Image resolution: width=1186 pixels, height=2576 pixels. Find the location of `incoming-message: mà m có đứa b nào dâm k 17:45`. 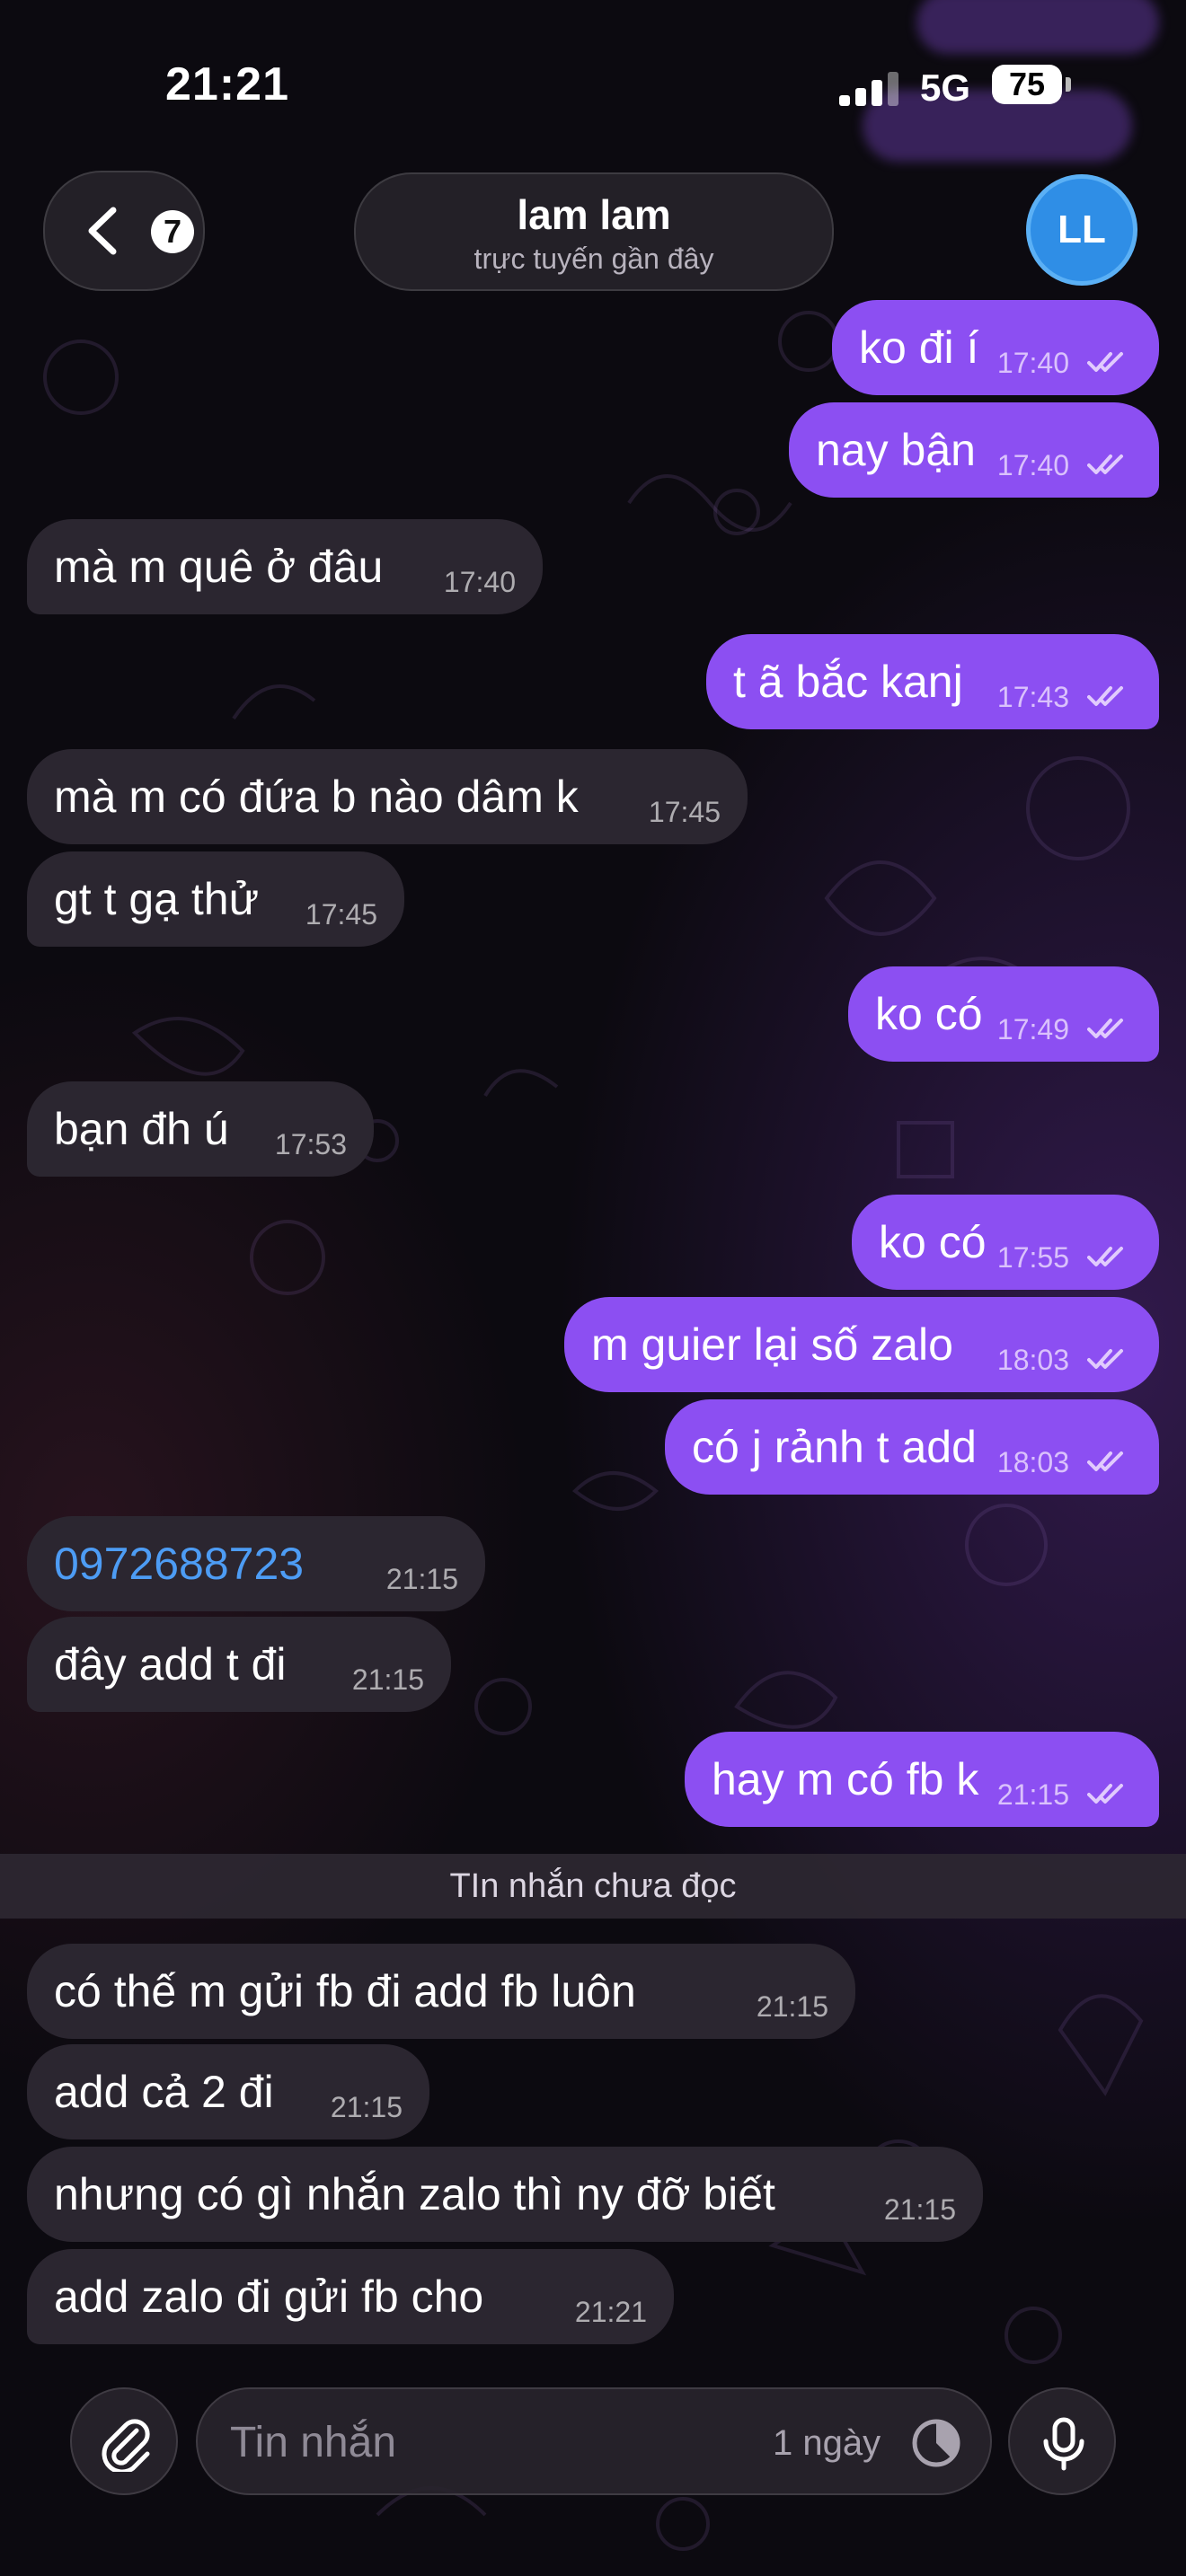

incoming-message: mà m có đứa b nào dâm k 17:45 is located at coordinates (387, 796).